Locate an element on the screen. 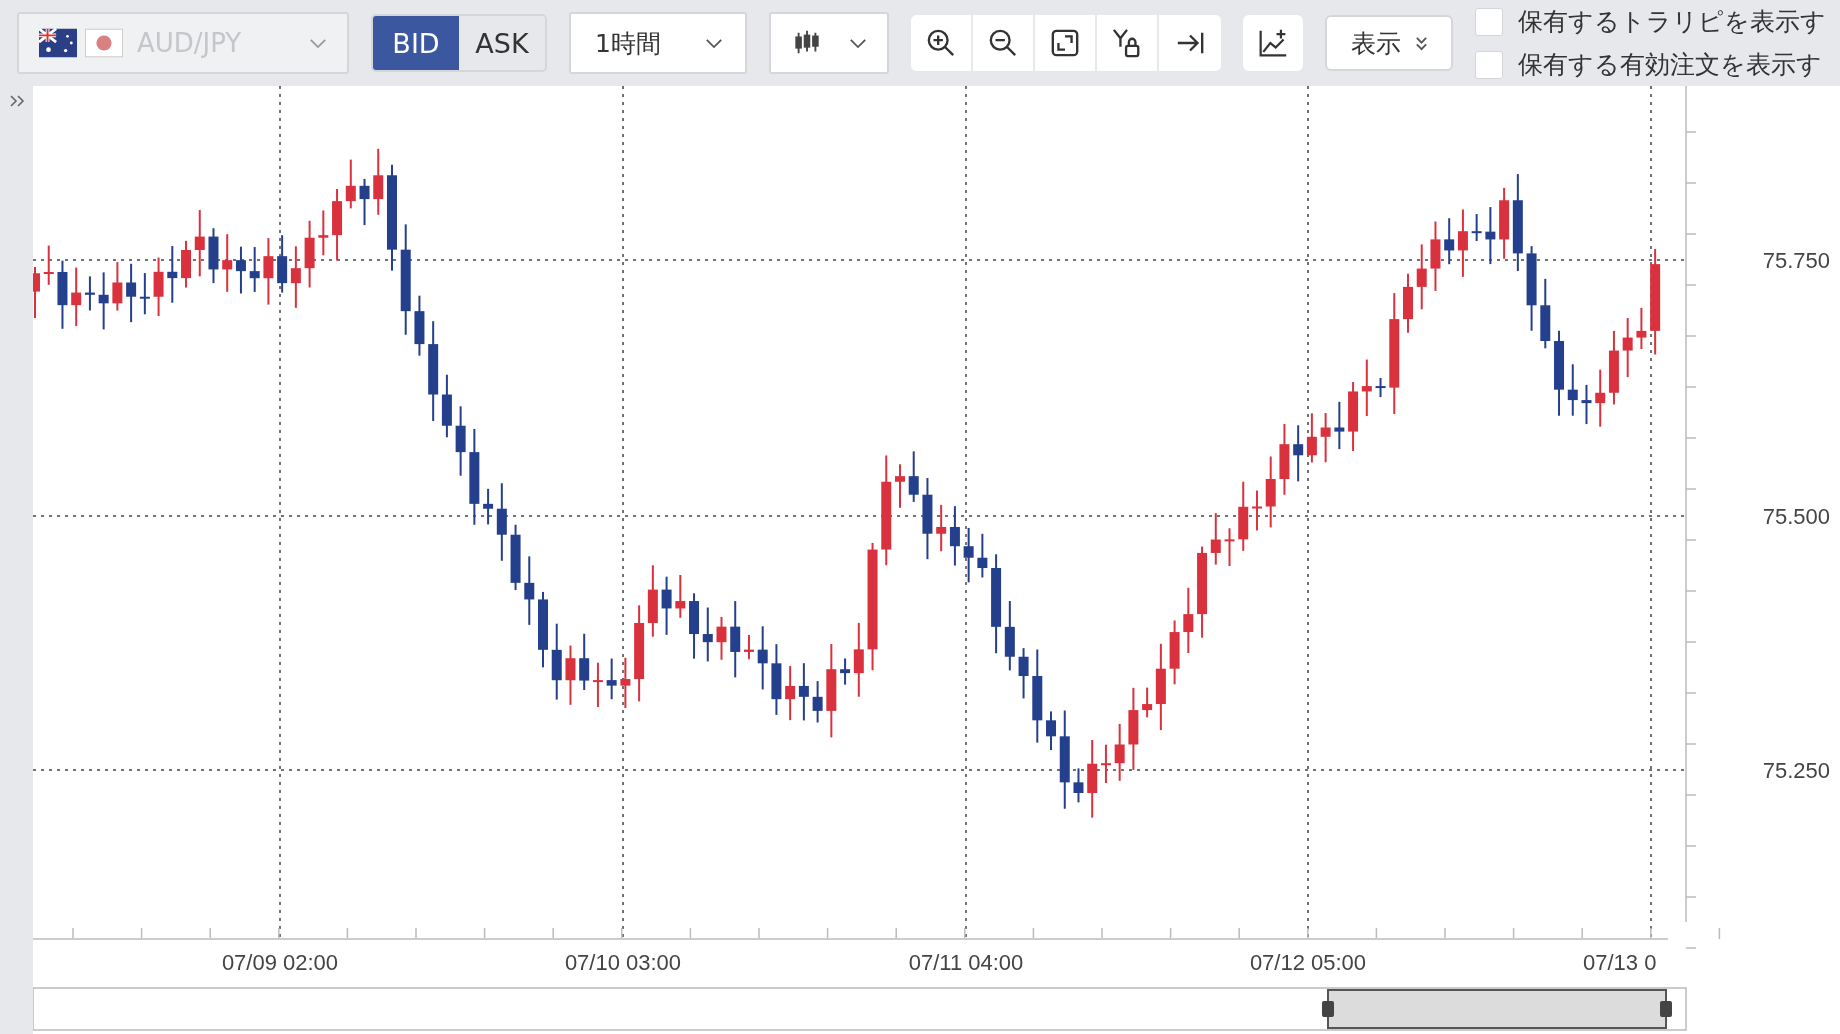 This screenshot has height=1034, width=1840. time-axis-label: 07/09 02:00 is located at coordinates (280, 962).